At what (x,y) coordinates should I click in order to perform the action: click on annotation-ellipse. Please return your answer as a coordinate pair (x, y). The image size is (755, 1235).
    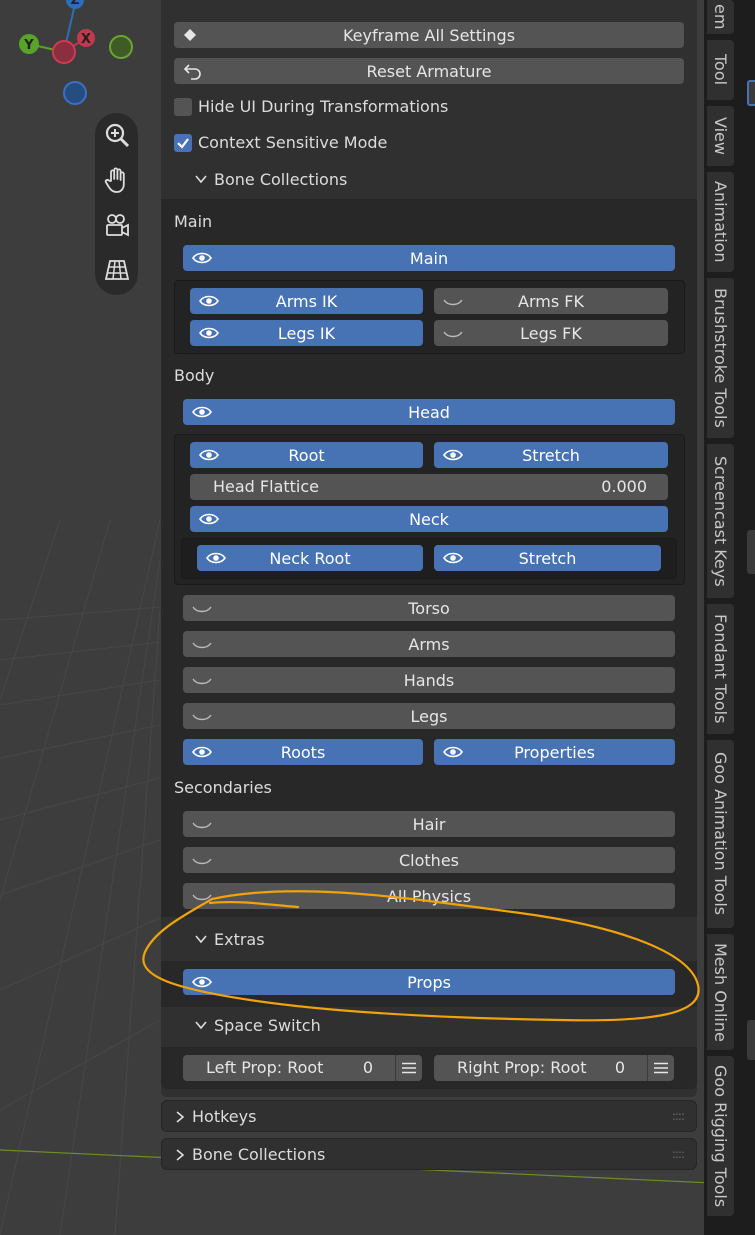
    Looking at the image, I should click on (421, 956).